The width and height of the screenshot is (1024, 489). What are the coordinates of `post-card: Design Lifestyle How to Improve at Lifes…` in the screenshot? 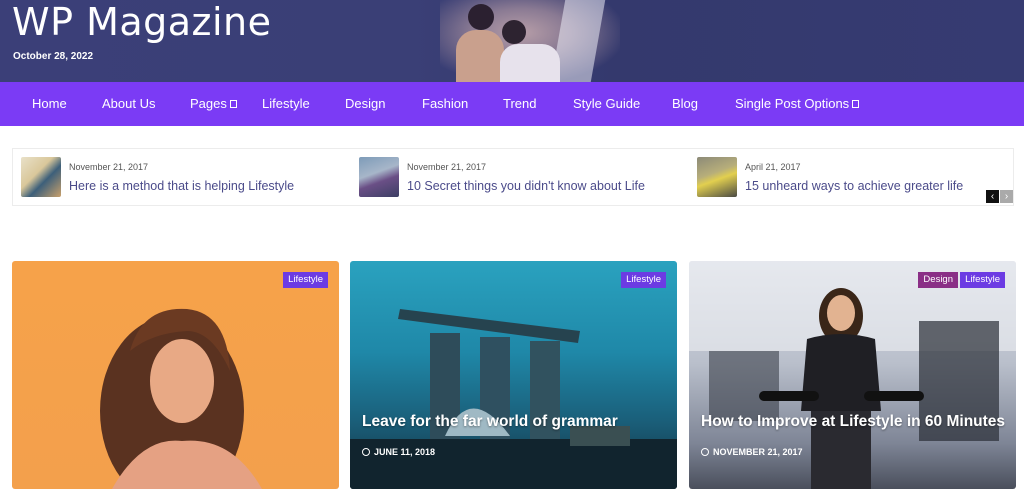 It's located at (852, 375).